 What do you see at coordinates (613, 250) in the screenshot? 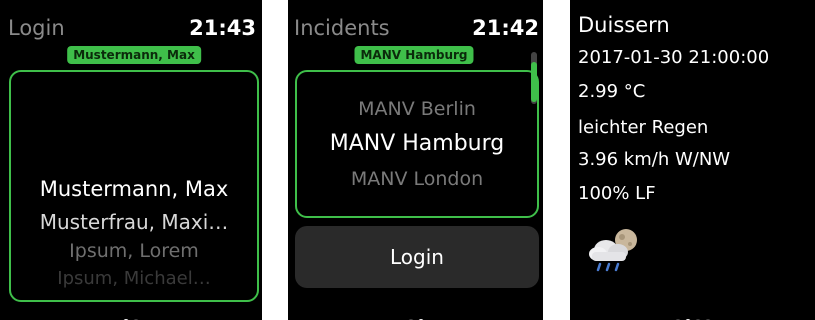
I see `rain-cloud-moon-icon` at bounding box center [613, 250].